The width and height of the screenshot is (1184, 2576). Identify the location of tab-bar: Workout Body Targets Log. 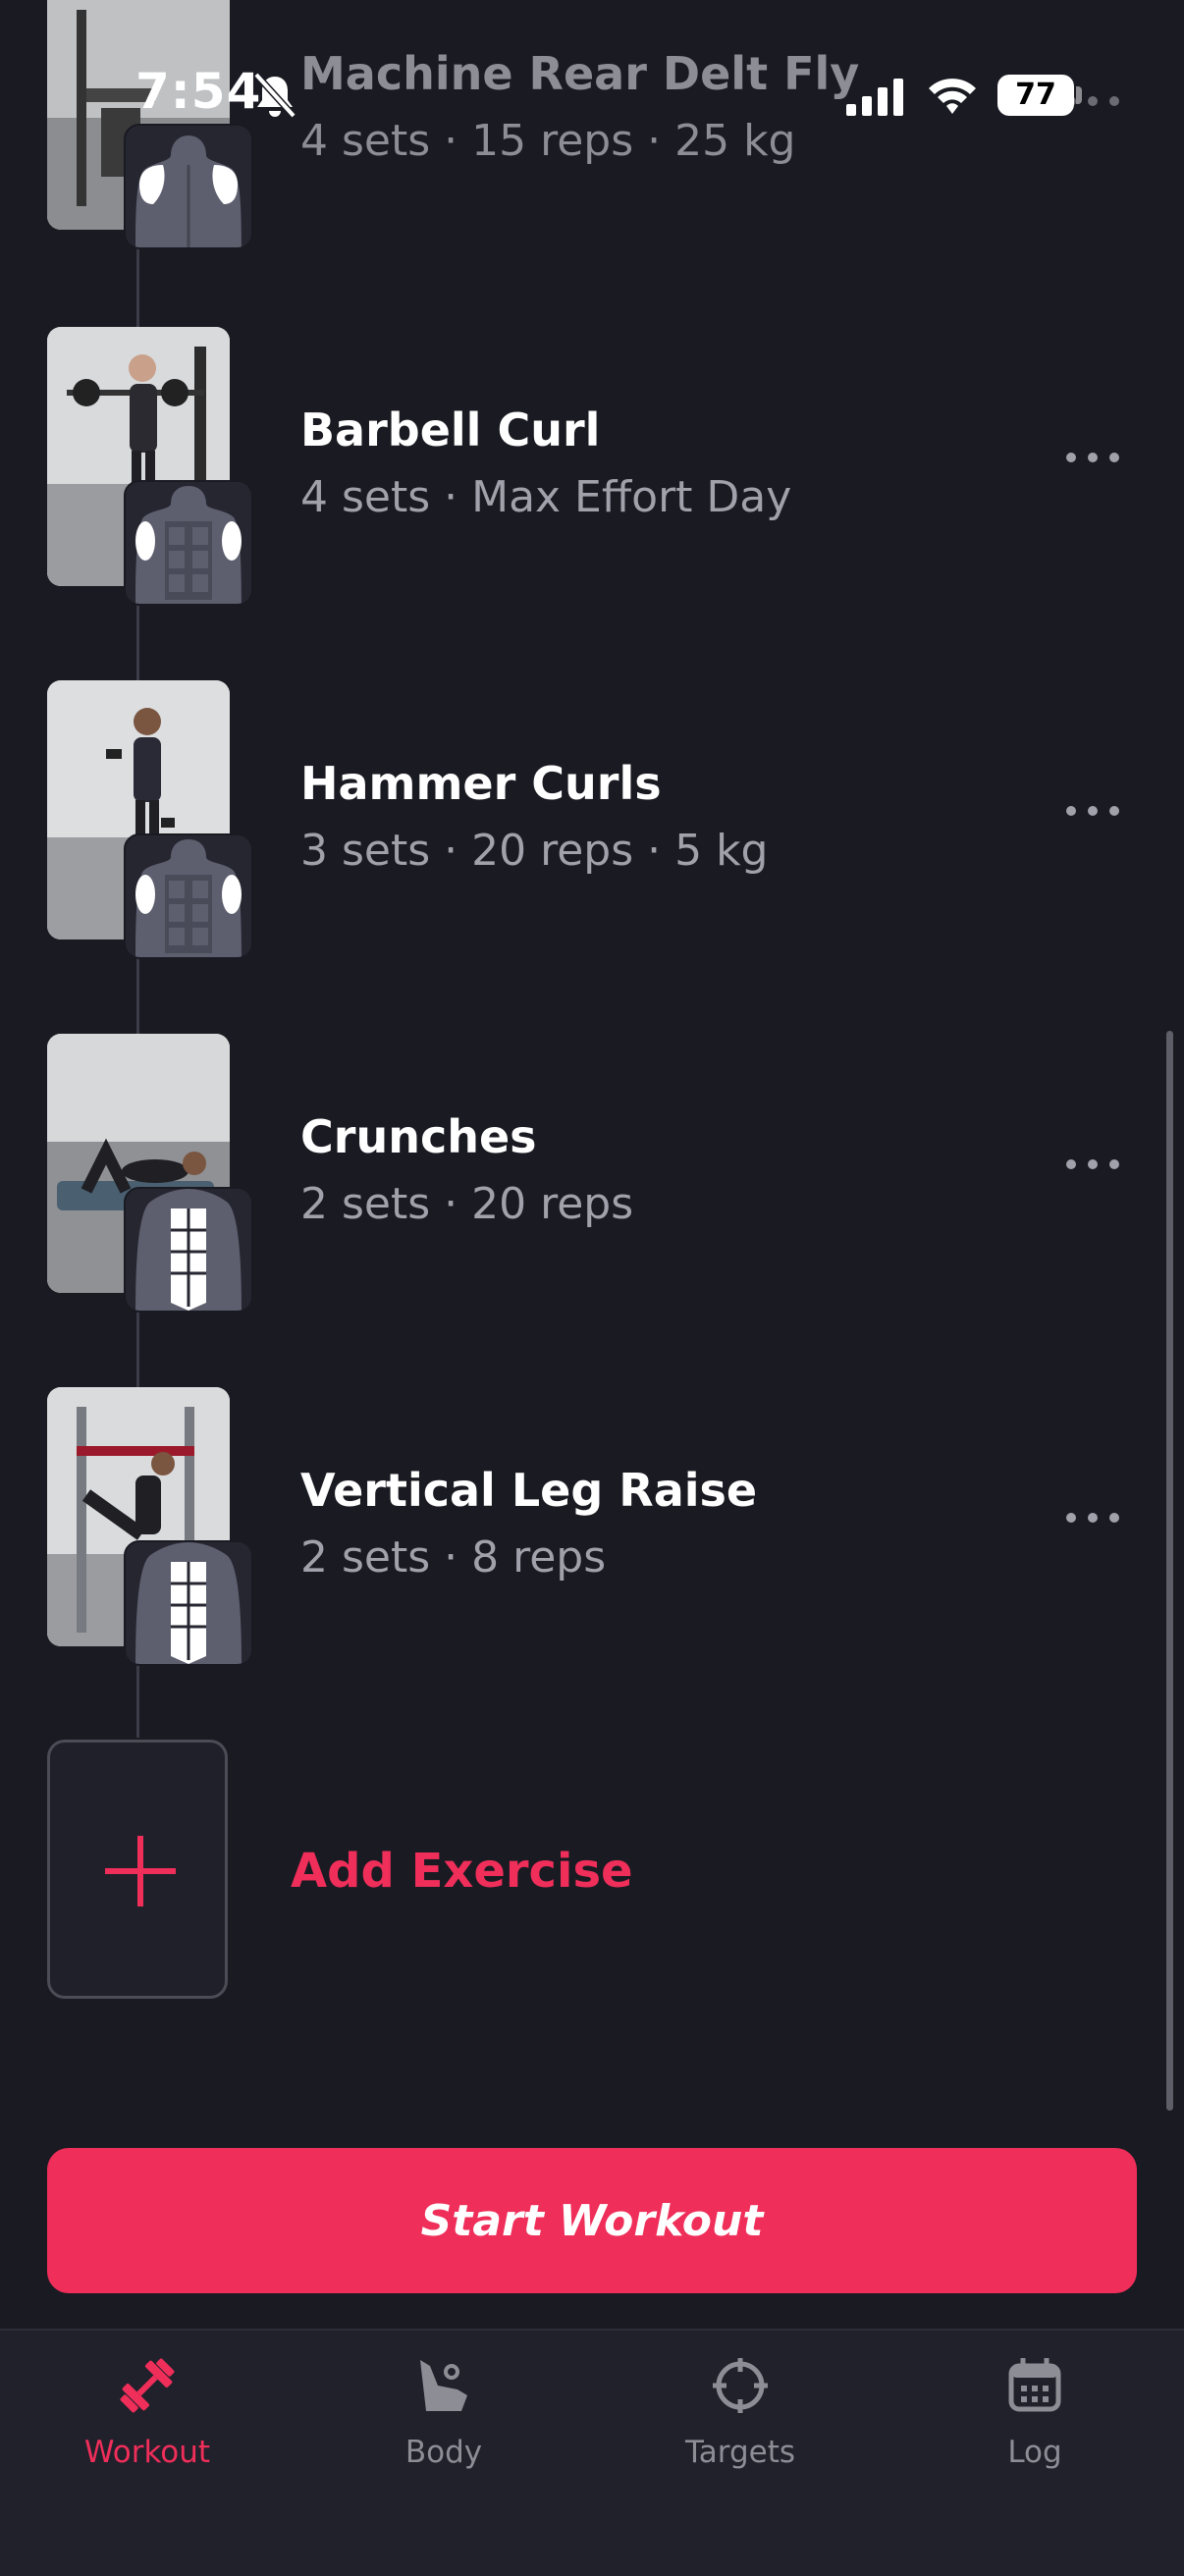
(592, 2452).